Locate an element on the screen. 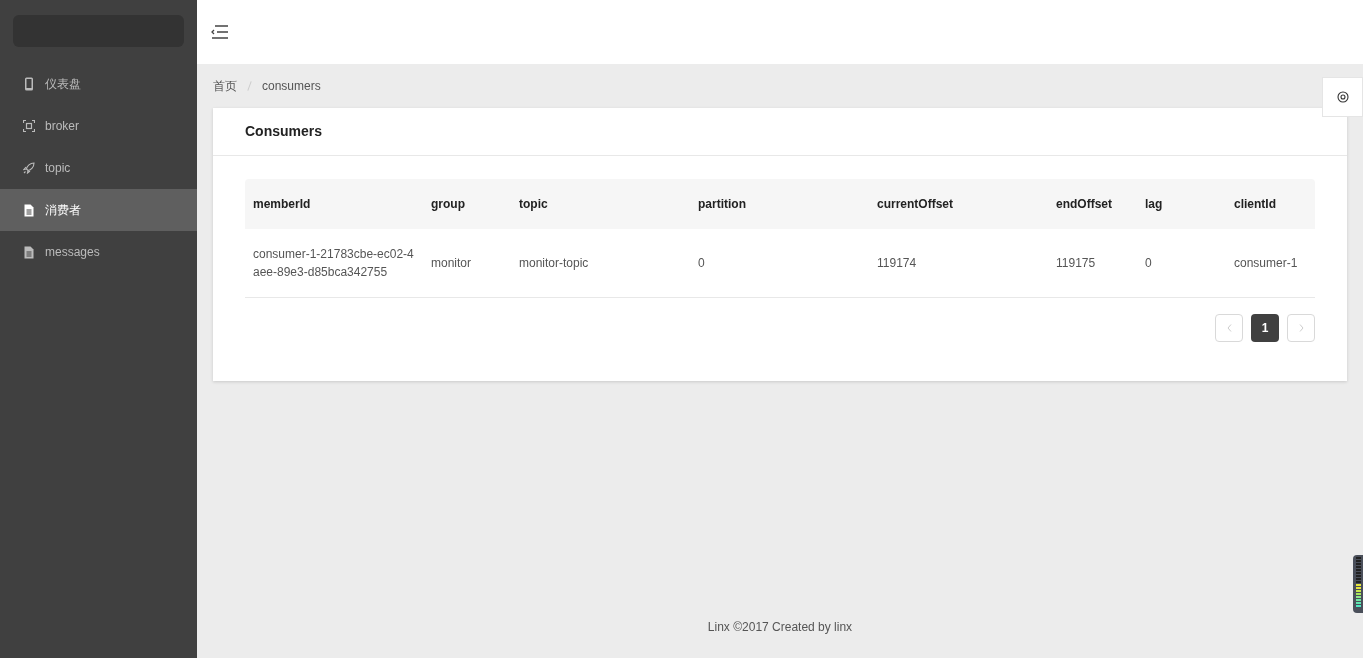 This screenshot has width=1363, height=658. sidebar-item: messages is located at coordinates (98, 252).